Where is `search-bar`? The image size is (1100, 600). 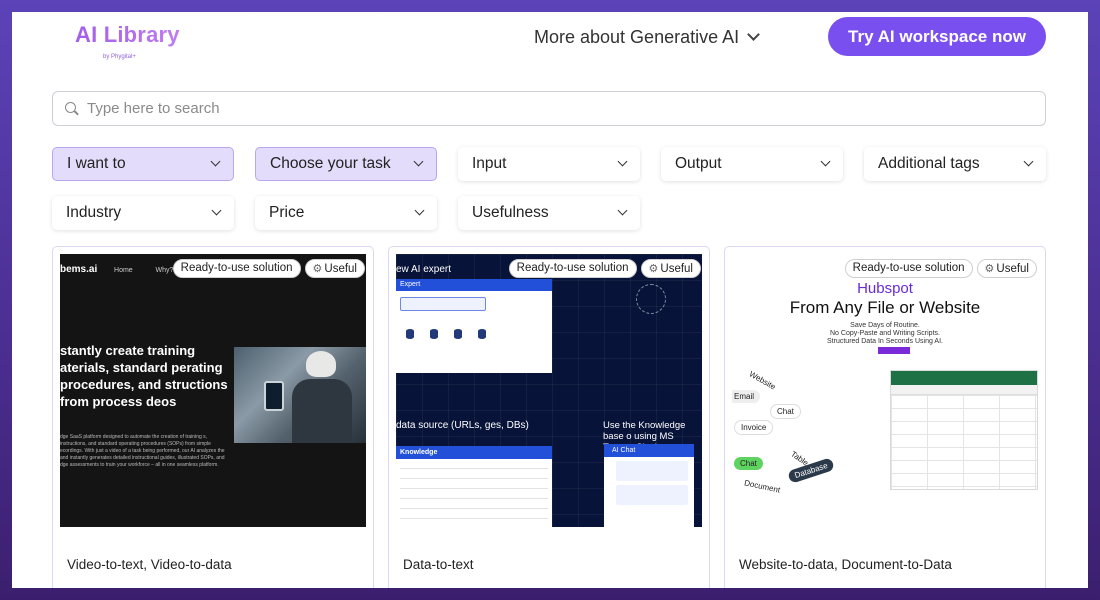
search-bar is located at coordinates (549, 108).